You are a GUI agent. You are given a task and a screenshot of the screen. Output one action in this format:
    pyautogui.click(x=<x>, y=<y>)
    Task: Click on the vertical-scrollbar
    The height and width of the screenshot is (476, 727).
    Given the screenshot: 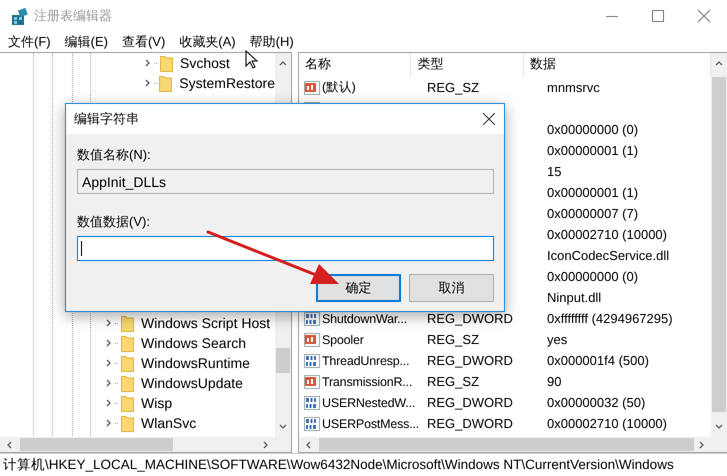 What is the action you would take?
    pyautogui.click(x=719, y=245)
    